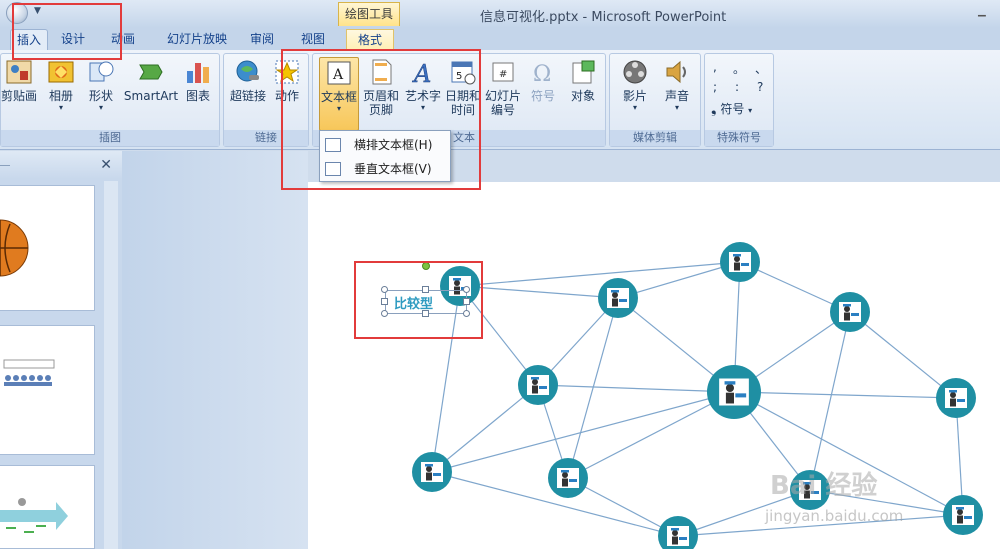 This screenshot has height=549, width=1000. I want to click on hyperlink-button: 超链接, so click(248, 80).